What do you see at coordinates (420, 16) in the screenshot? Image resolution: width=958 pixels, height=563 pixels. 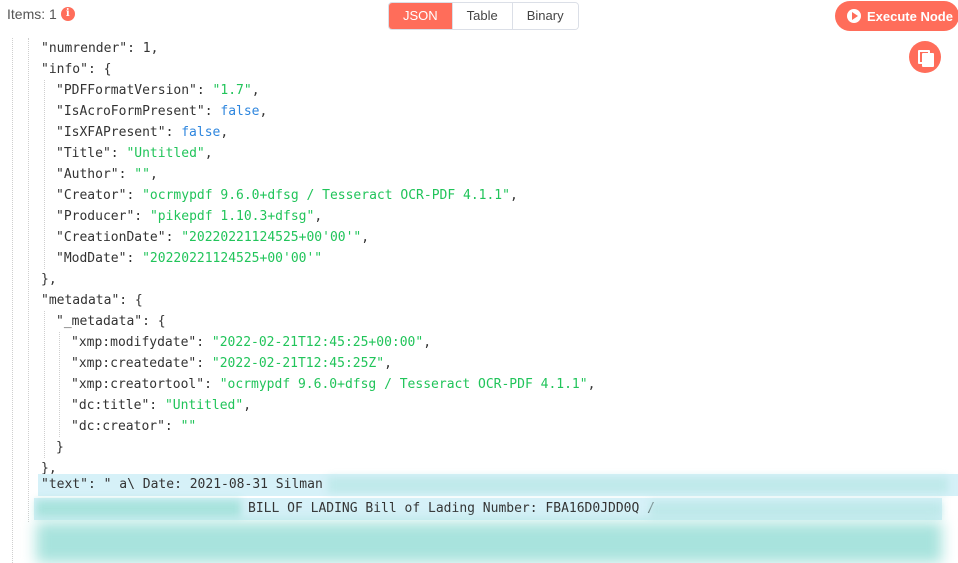 I see `tab-json: JSON` at bounding box center [420, 16].